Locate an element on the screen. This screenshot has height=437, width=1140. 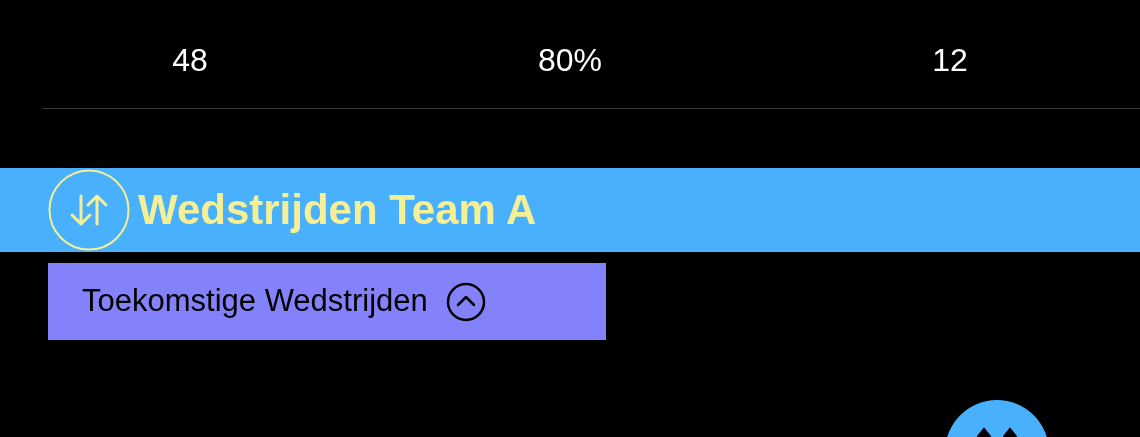
chevron-up-icon is located at coordinates (465, 301).